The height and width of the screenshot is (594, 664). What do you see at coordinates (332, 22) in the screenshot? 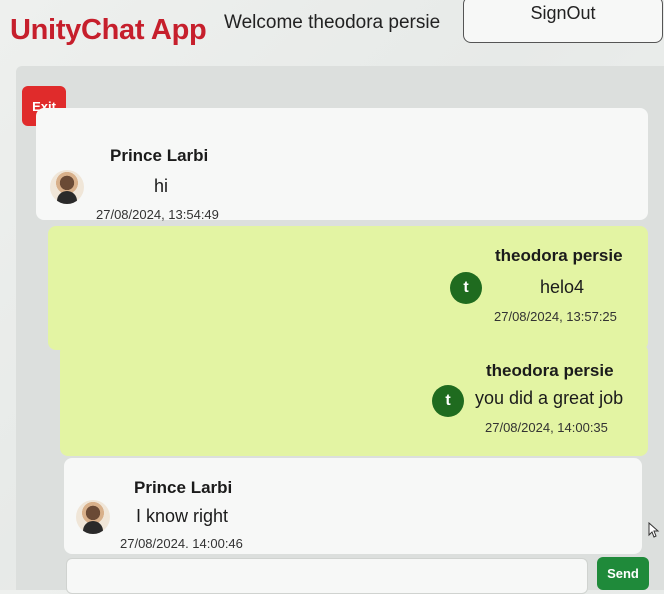
I see `welcome-text: Welcome theodora persie` at bounding box center [332, 22].